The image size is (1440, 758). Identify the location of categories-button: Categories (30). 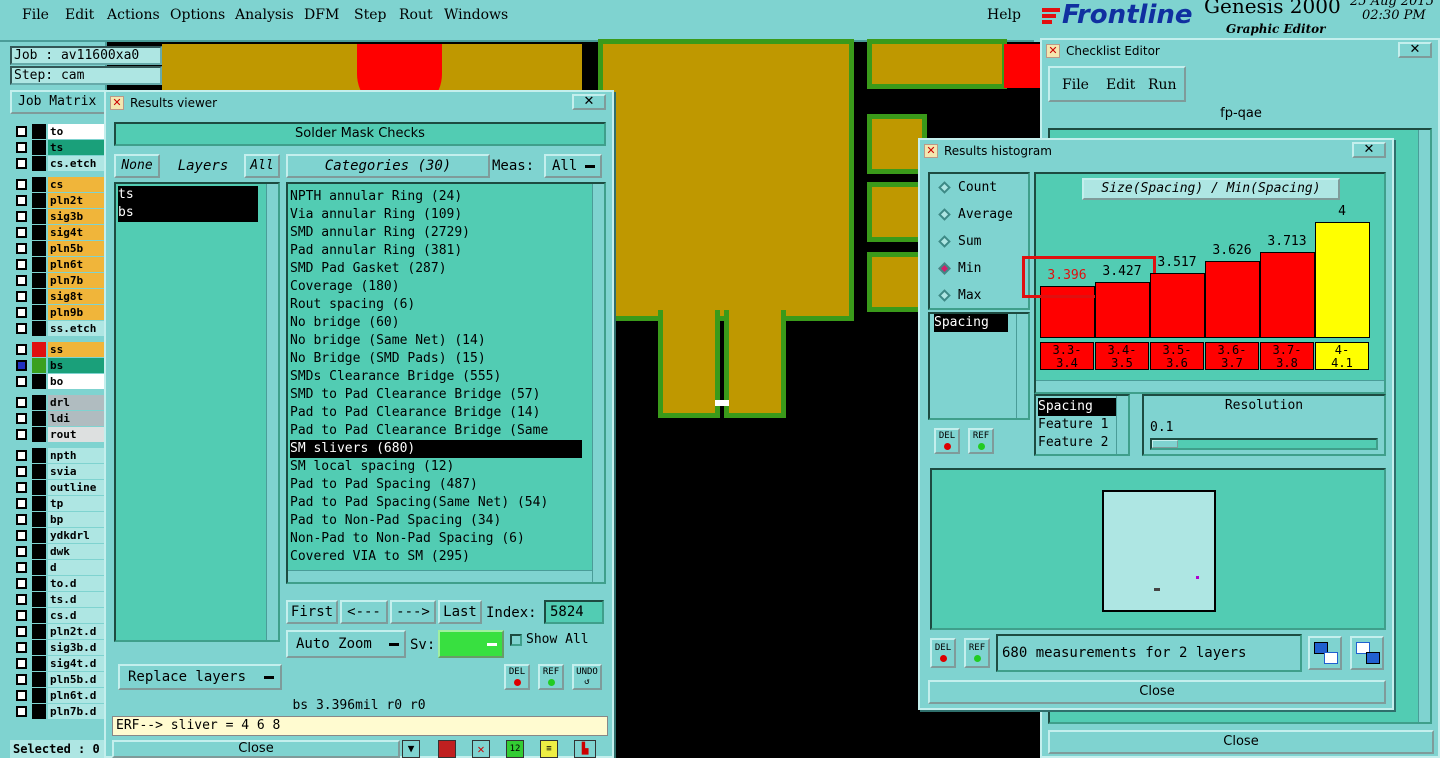
(388, 166).